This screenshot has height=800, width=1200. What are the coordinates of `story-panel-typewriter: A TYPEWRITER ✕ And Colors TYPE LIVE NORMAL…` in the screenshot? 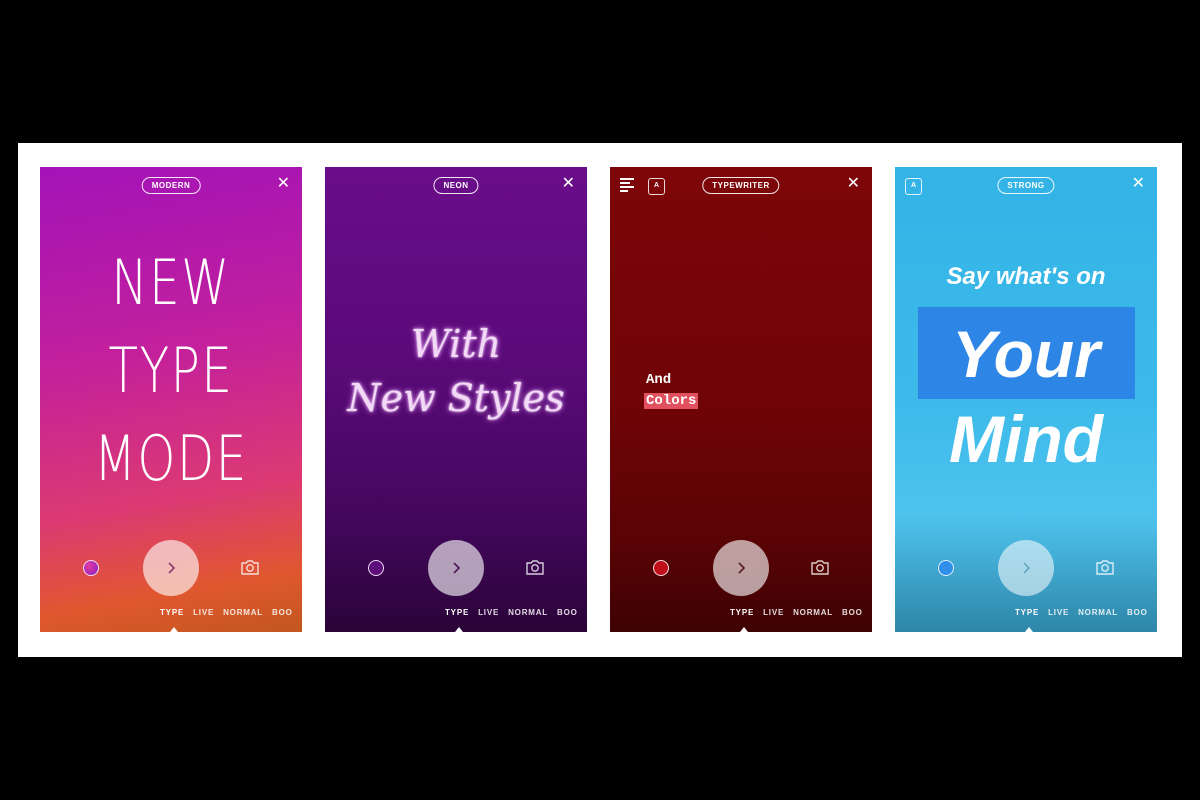 It's located at (741, 399).